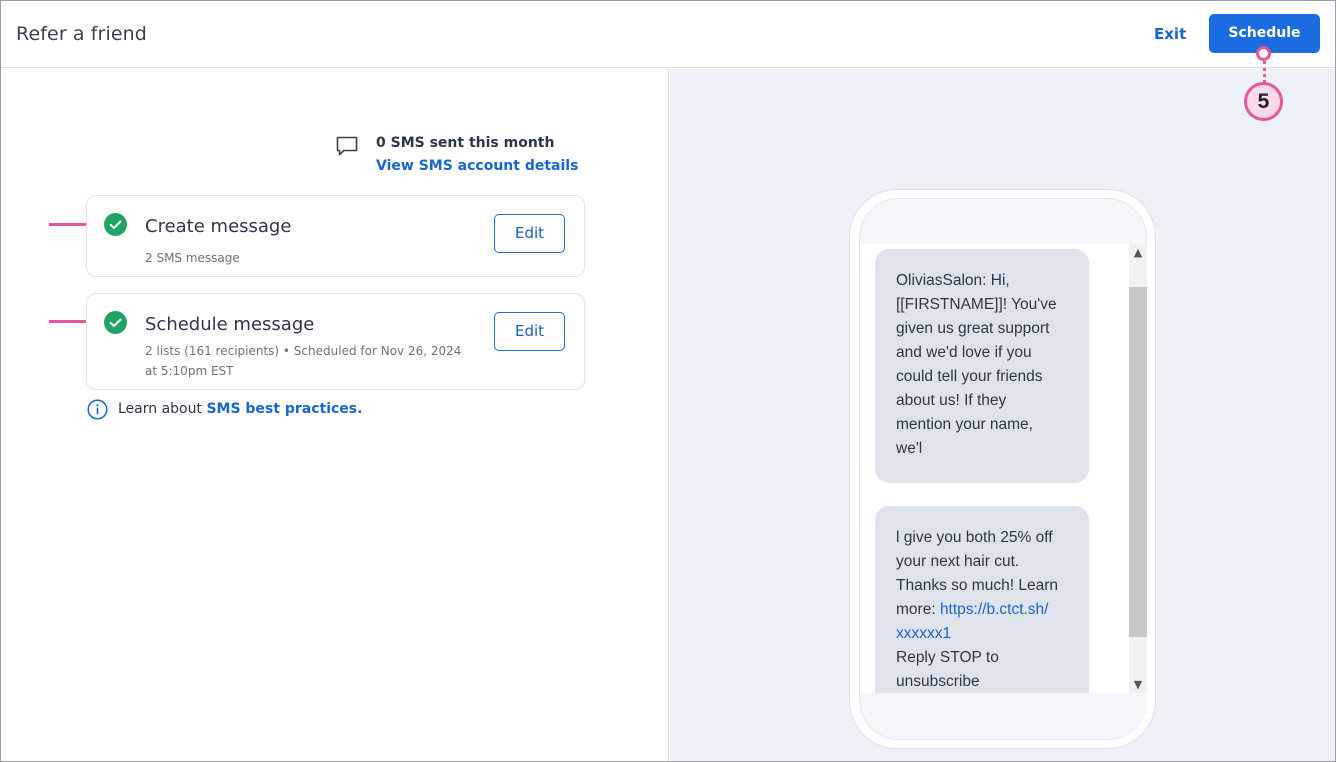 This screenshot has height=762, width=1336. I want to click on bubble-line: OliviasSalon: Hi,, so click(953, 280).